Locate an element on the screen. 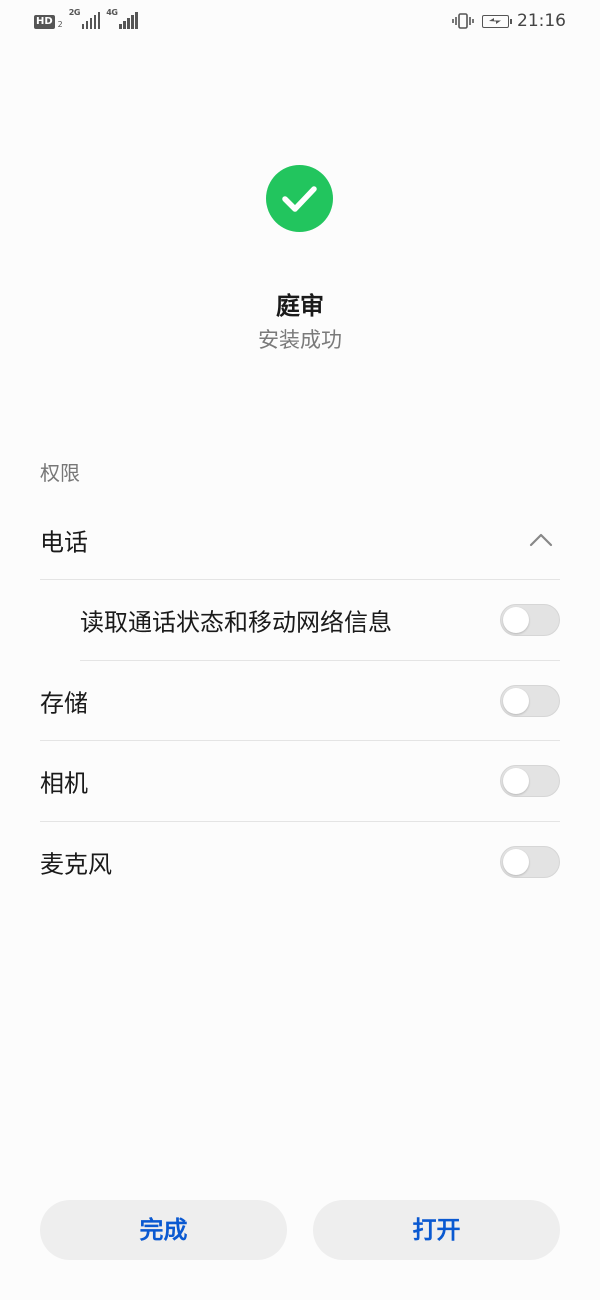 The width and height of the screenshot is (600, 1300). status-left: HD 2 2G 4G is located at coordinates (86, 18).